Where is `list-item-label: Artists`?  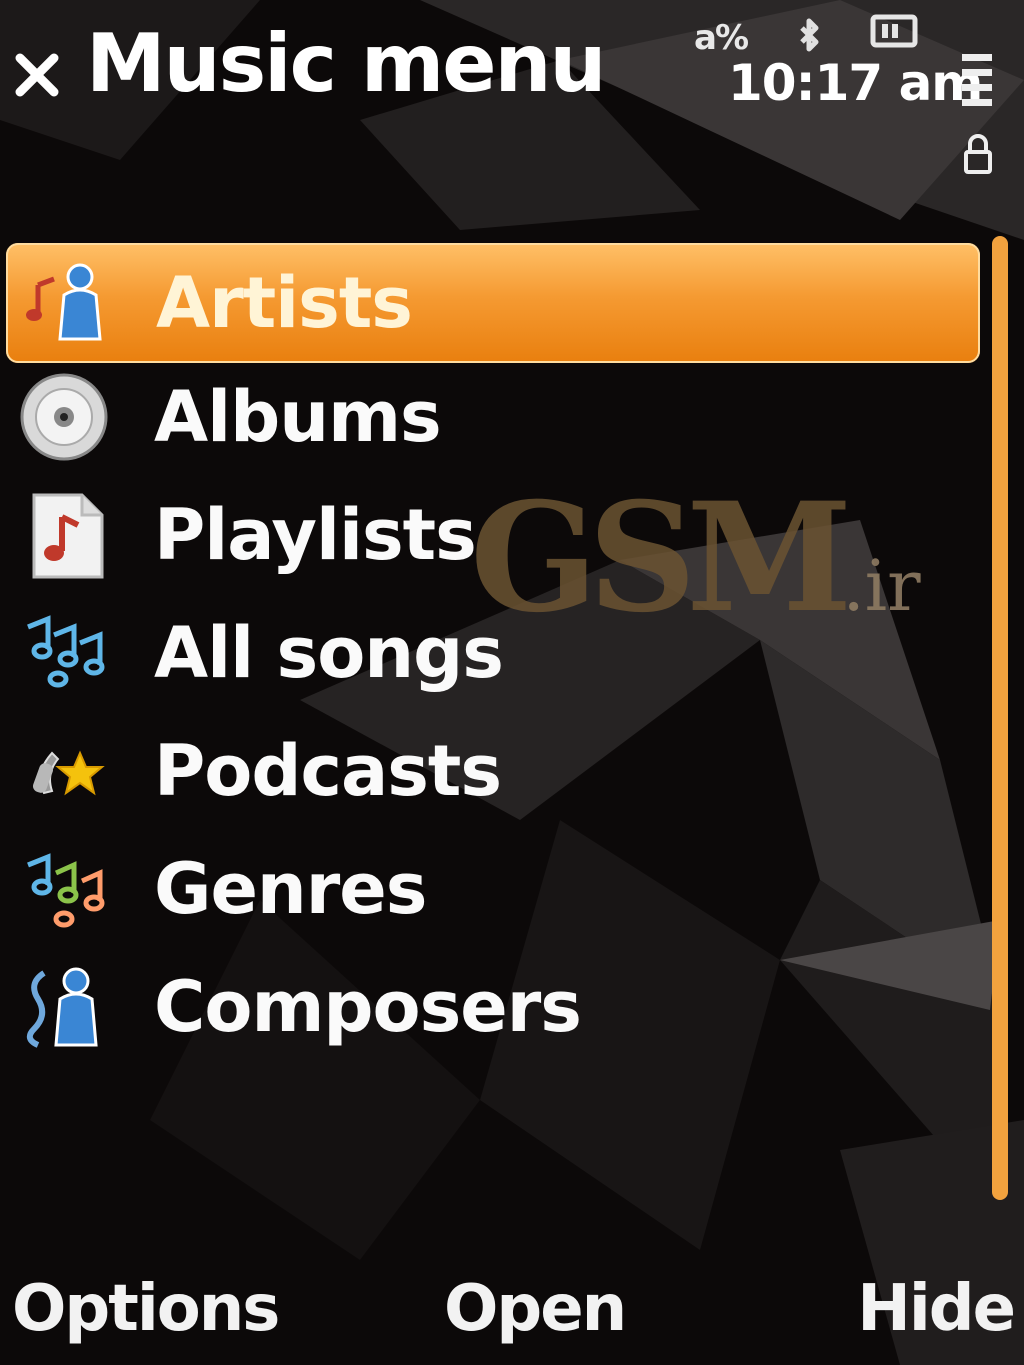 list-item-label: Artists is located at coordinates (284, 303).